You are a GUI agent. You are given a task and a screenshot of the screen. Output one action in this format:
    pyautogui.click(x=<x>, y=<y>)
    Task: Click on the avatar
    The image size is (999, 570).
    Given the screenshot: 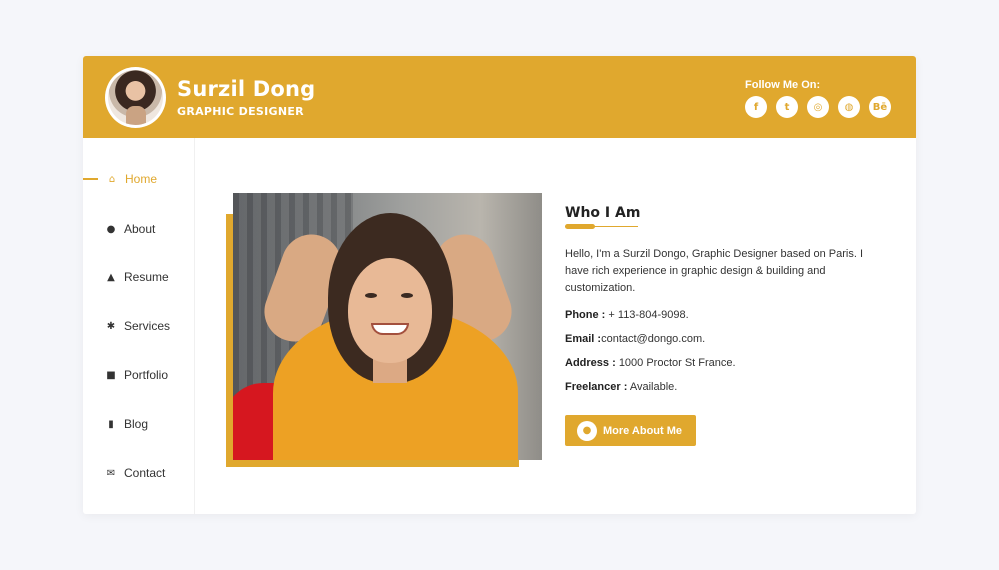 What is the action you would take?
    pyautogui.click(x=135, y=97)
    